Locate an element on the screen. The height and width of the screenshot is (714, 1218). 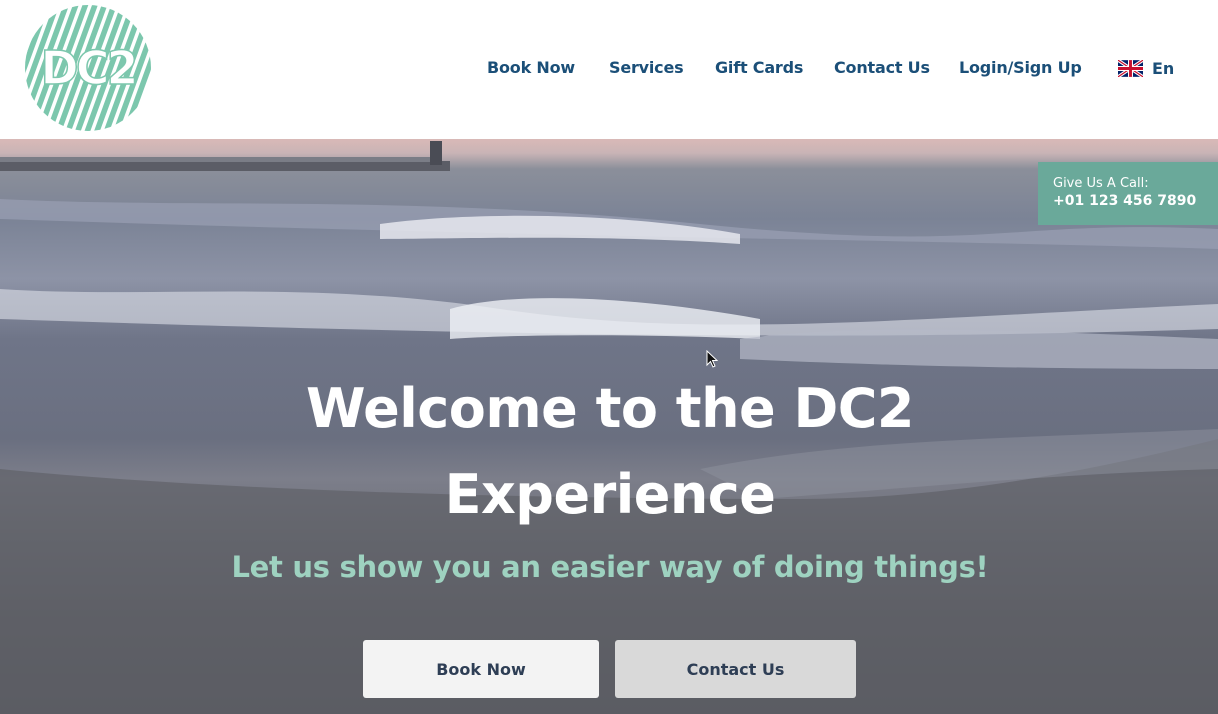
language-label: En is located at coordinates (1163, 68).